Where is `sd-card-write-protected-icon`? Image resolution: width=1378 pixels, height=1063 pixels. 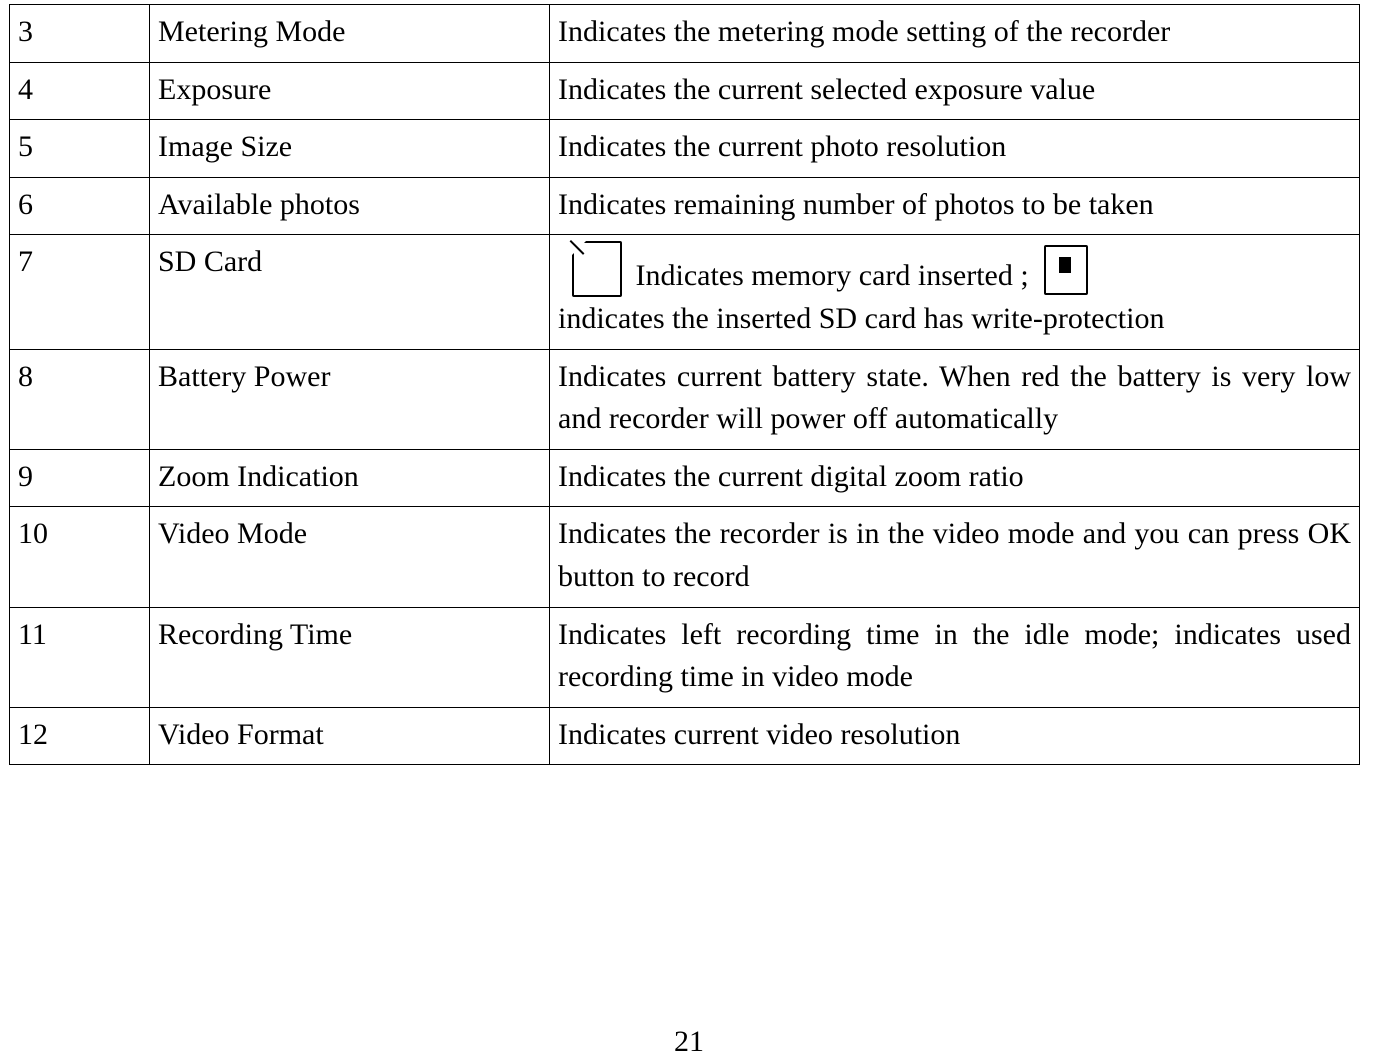 sd-card-write-protected-icon is located at coordinates (1066, 270).